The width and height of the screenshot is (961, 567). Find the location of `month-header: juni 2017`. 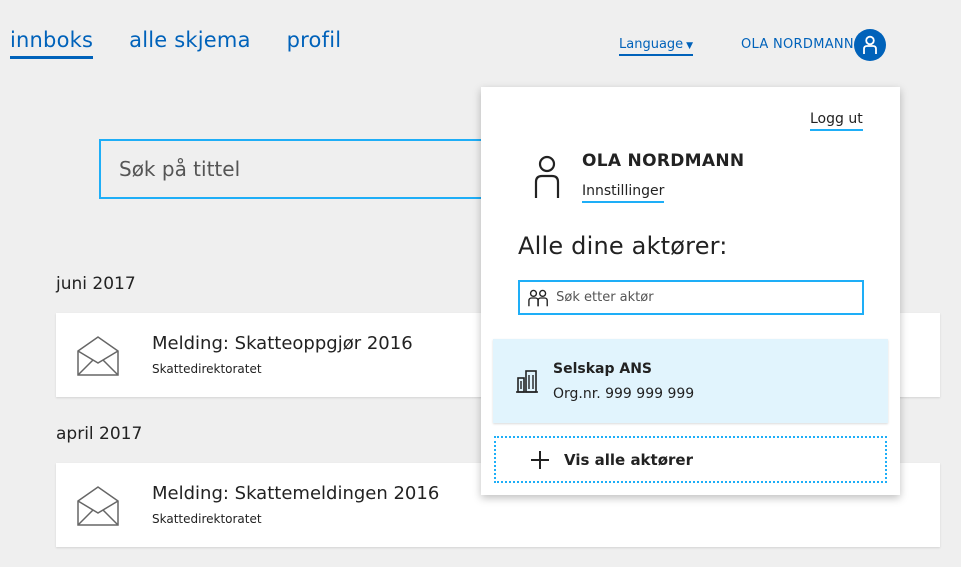

month-header: juni 2017 is located at coordinates (96, 284).